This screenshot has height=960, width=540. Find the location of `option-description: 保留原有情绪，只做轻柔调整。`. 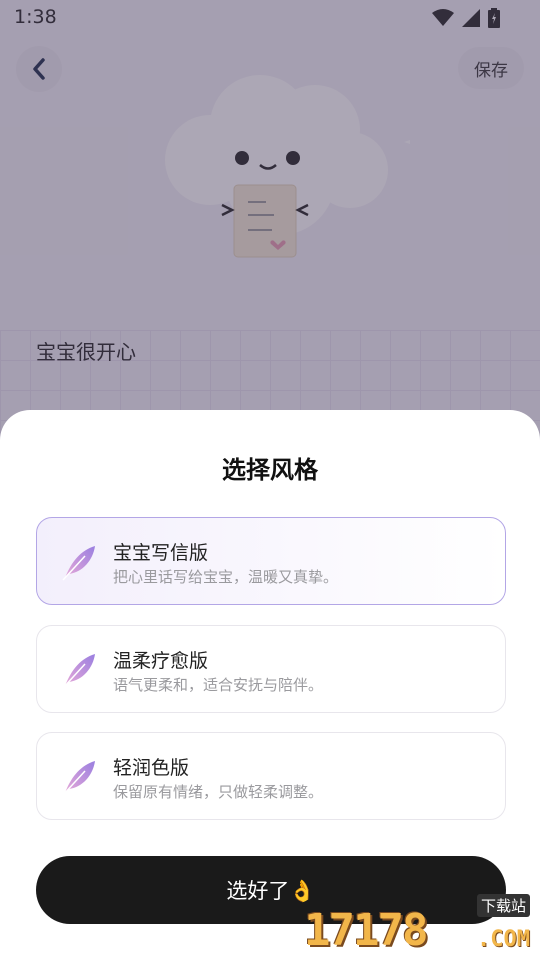

option-description: 保留原有情绪，只做轻柔调整。 is located at coordinates (218, 792).